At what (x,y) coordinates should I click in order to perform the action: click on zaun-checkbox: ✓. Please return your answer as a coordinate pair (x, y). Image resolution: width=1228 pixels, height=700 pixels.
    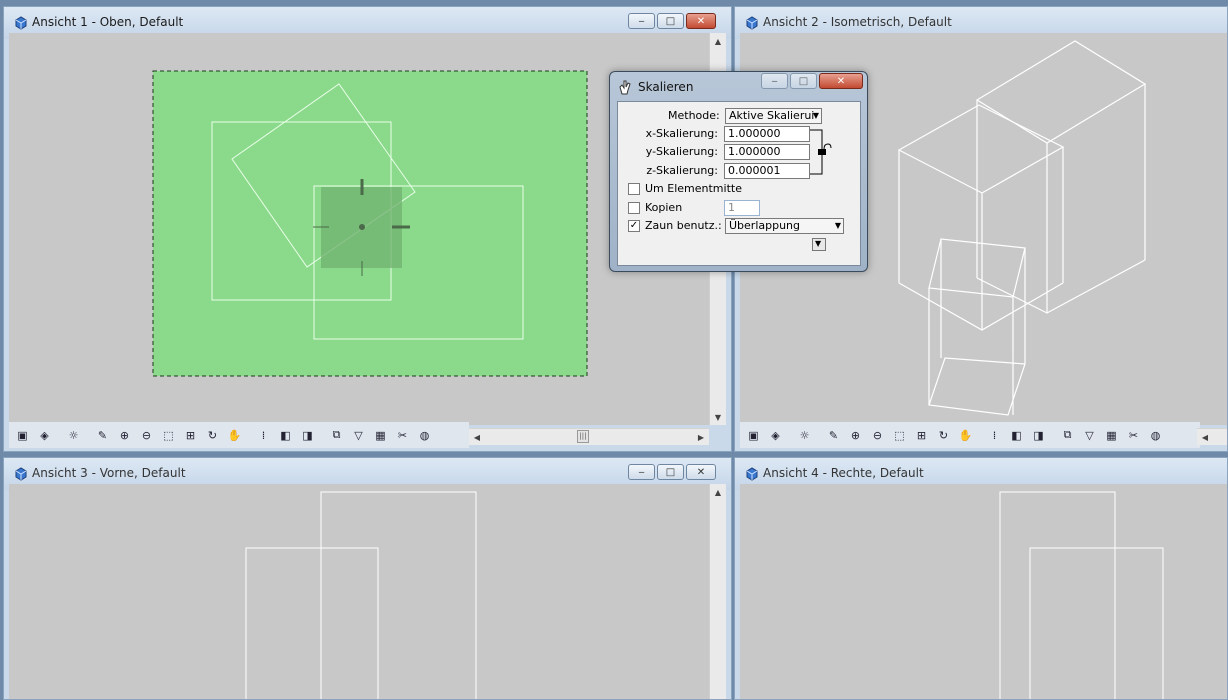
    Looking at the image, I should click on (634, 226).